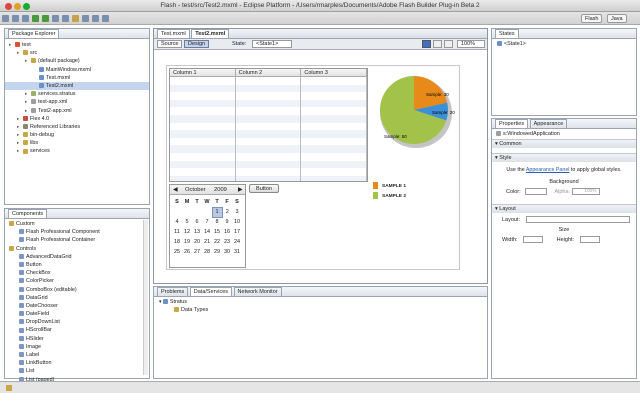  What do you see at coordinates (9, 388) in the screenshot?
I see `fast-view-icon` at bounding box center [9, 388].